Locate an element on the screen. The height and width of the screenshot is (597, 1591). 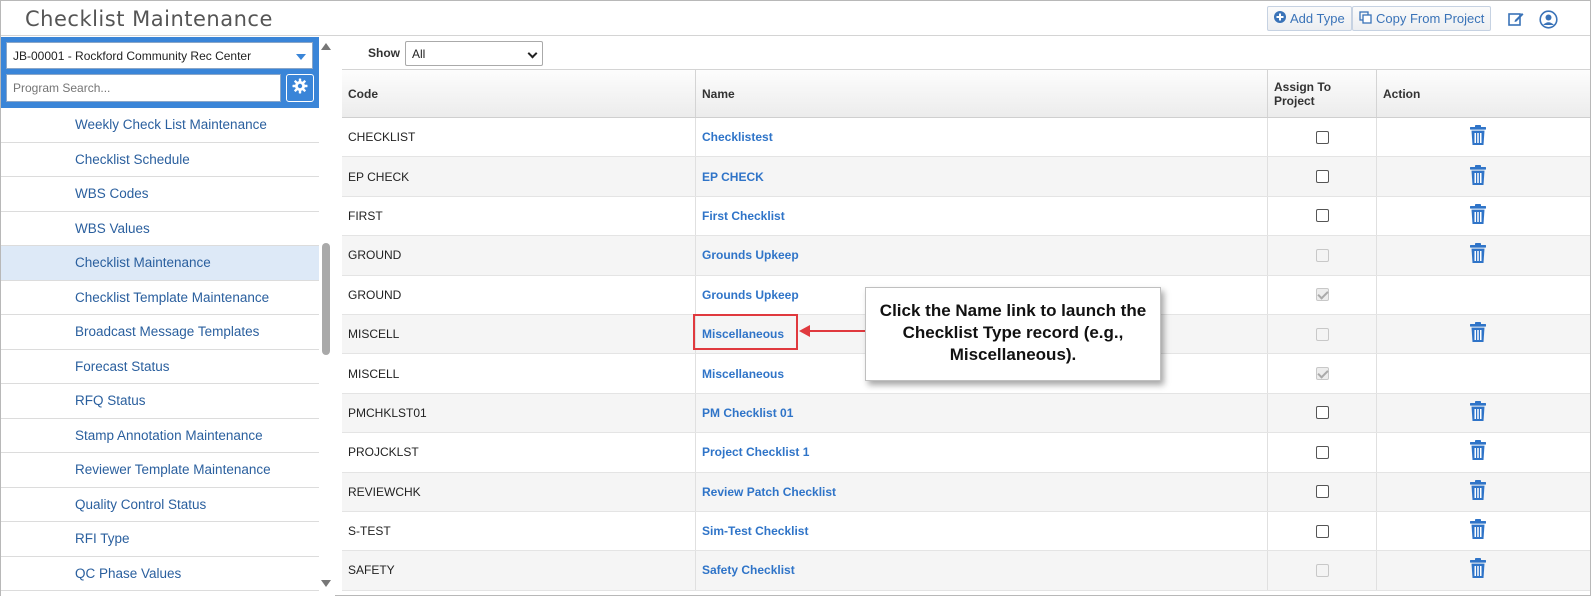
sidebar-item: Checklist Schedule is located at coordinates (160, 160).